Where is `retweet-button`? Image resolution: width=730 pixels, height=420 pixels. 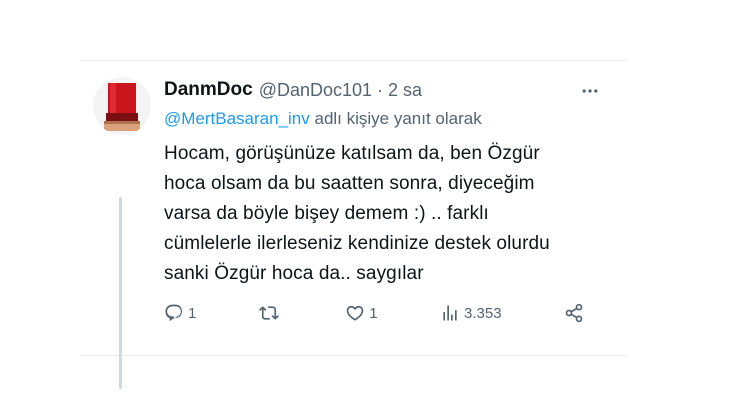
retweet-button is located at coordinates (270, 313).